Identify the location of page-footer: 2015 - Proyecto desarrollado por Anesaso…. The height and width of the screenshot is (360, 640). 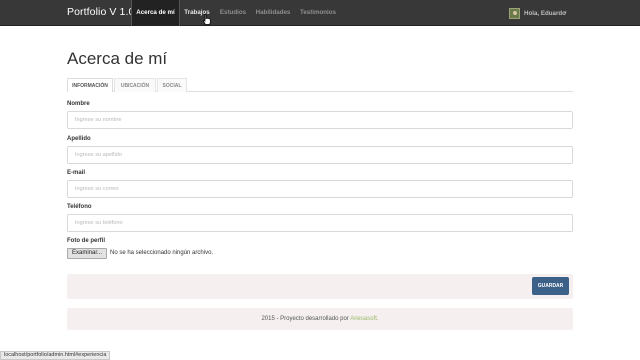
(320, 319).